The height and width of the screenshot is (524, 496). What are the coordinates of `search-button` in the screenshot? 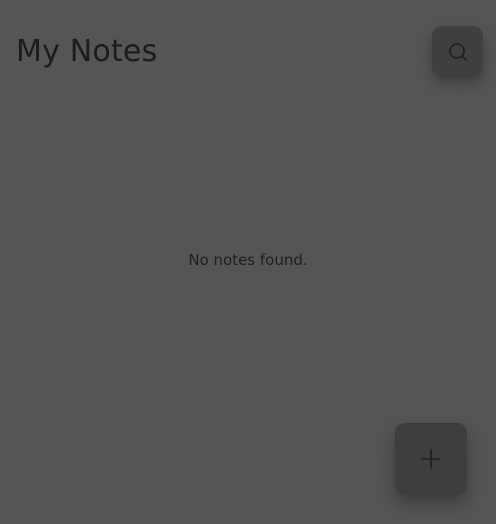 It's located at (457, 51).